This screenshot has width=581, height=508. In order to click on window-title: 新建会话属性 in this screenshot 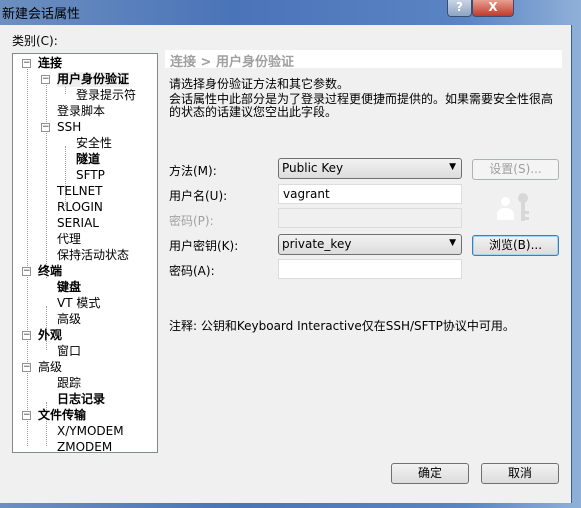, I will do `click(41, 14)`.